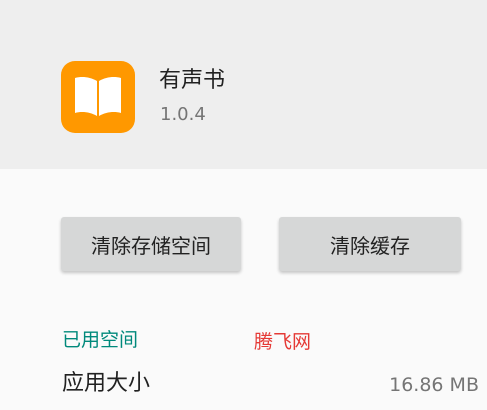 The width and height of the screenshot is (487, 410). I want to click on app-icon, so click(98, 97).